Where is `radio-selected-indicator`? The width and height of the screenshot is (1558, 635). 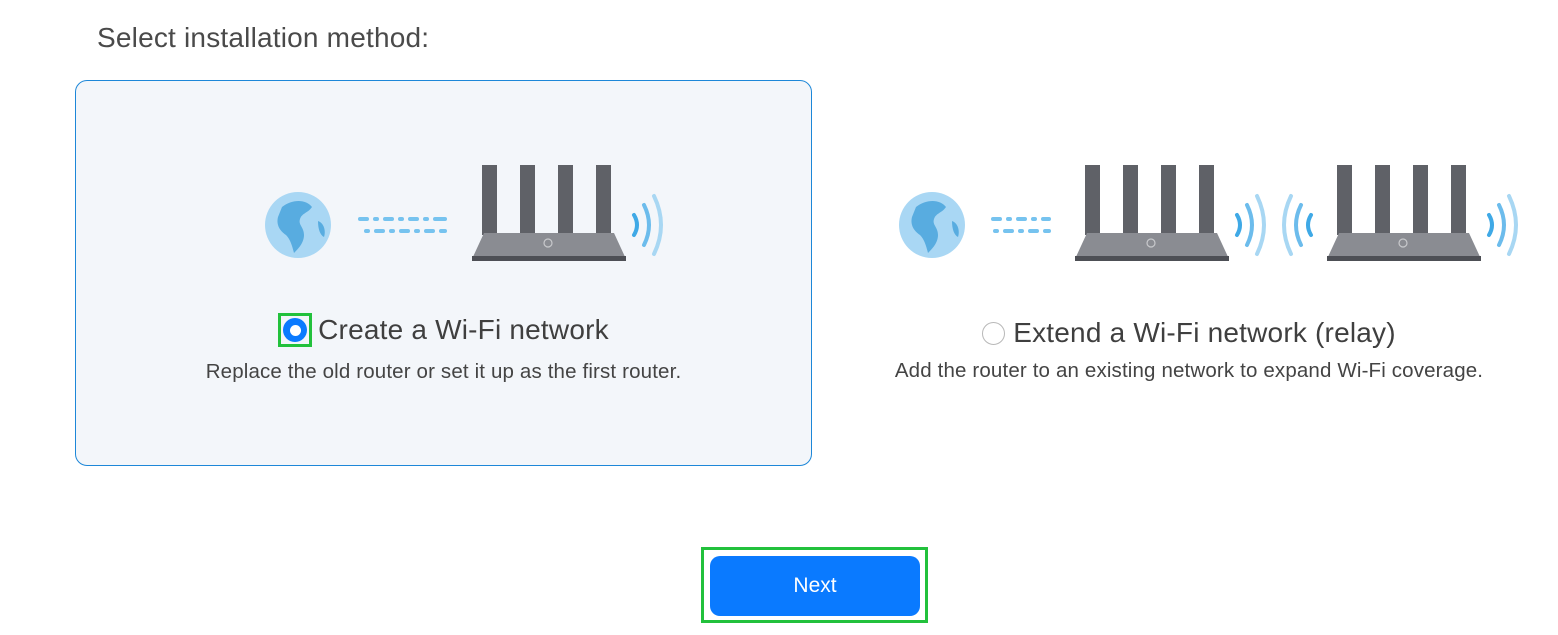
radio-selected-indicator is located at coordinates (295, 330).